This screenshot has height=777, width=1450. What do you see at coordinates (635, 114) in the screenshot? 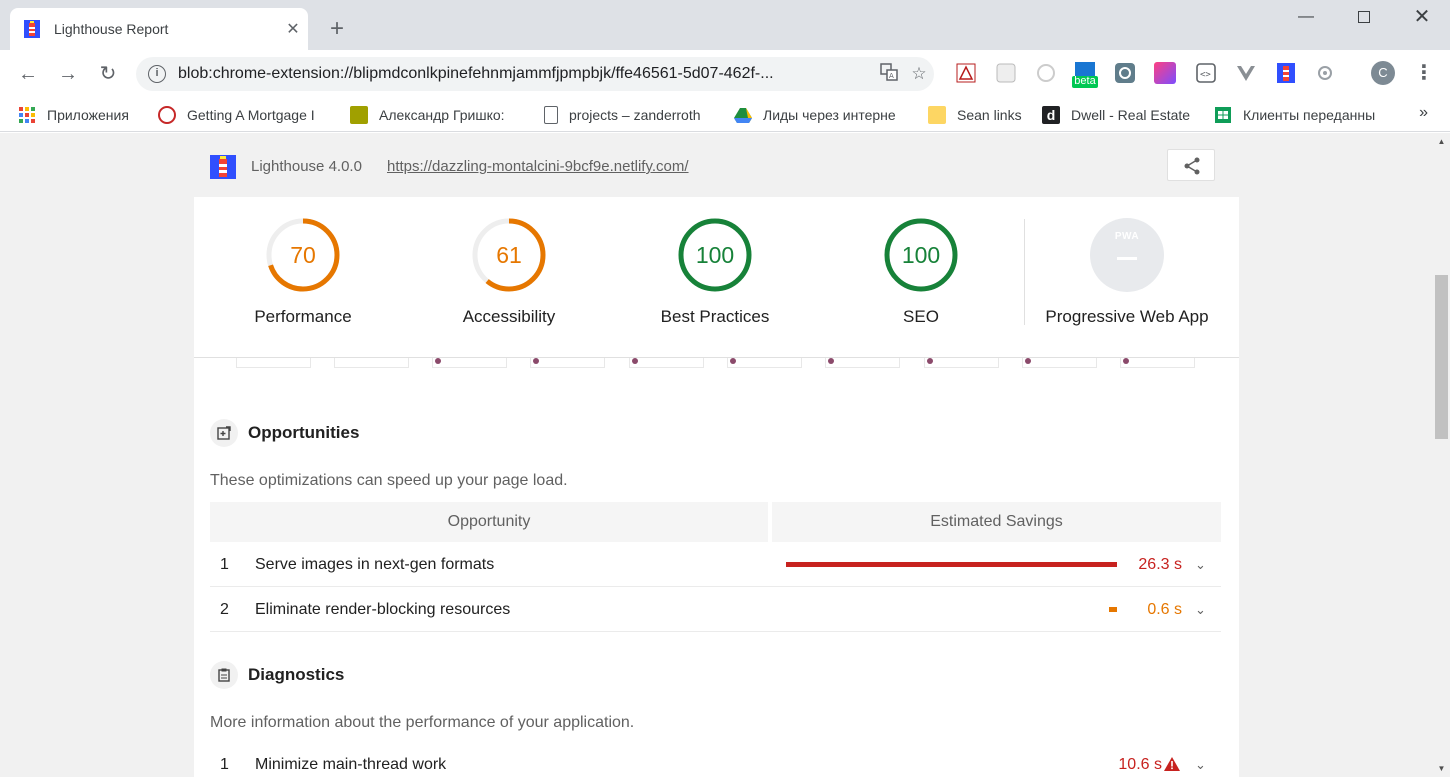
I see `bookmark-label: projects – zanderroth` at bounding box center [635, 114].